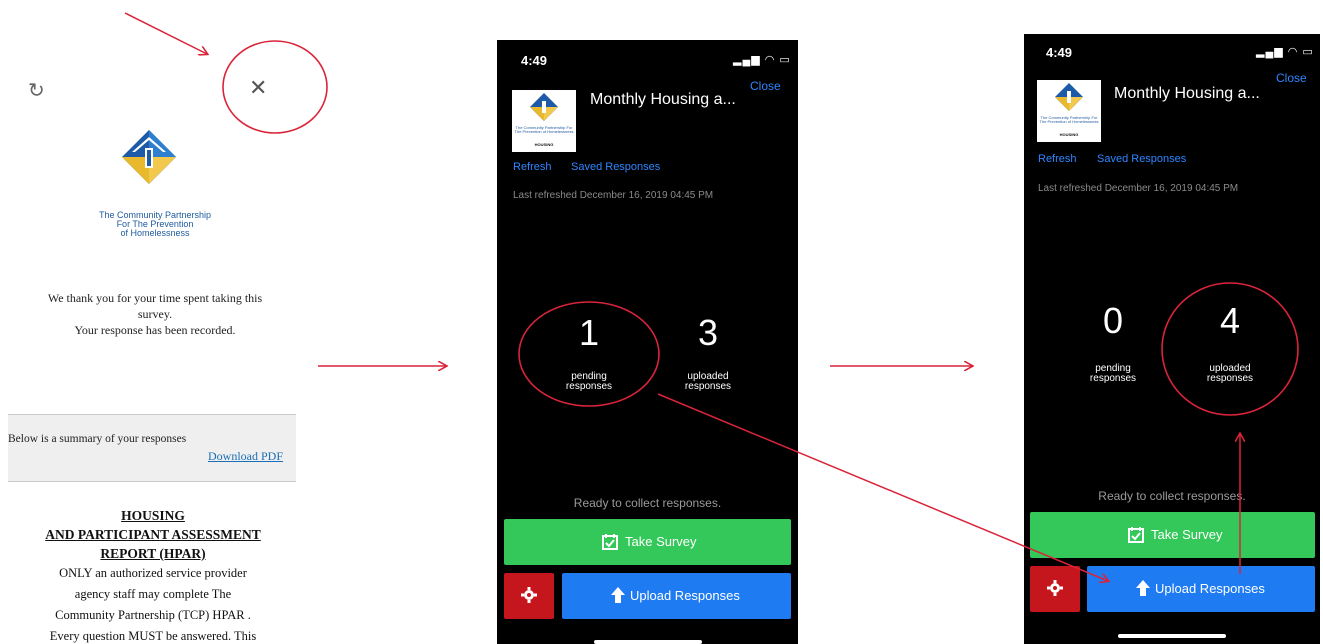 The image size is (1323, 644). What do you see at coordinates (153, 515) in the screenshot?
I see `doc-heading-line-1: HOUSING` at bounding box center [153, 515].